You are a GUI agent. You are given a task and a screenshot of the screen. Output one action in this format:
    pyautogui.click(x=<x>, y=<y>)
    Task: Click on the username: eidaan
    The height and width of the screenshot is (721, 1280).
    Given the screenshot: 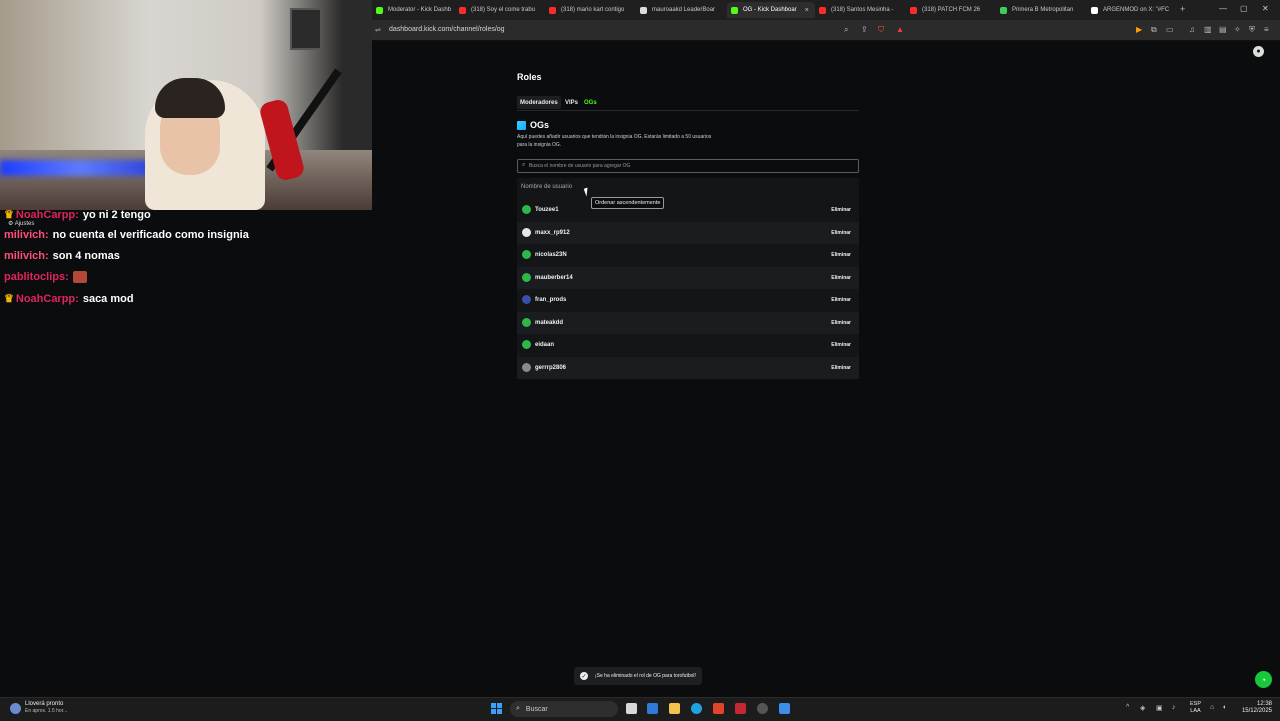 What is the action you would take?
    pyautogui.click(x=544, y=345)
    